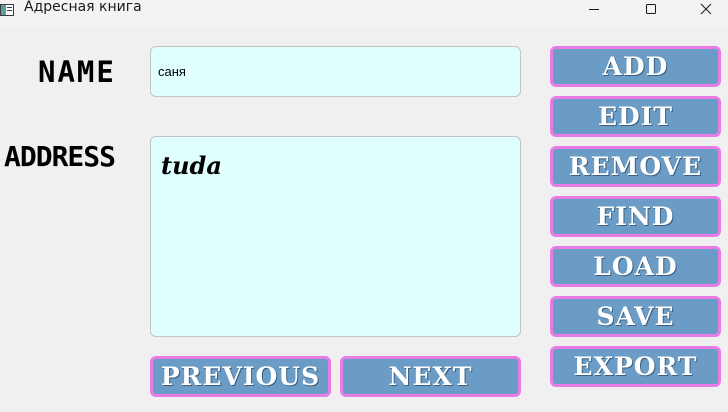  What do you see at coordinates (83, 7) in the screenshot?
I see `window-title: Адресная книга` at bounding box center [83, 7].